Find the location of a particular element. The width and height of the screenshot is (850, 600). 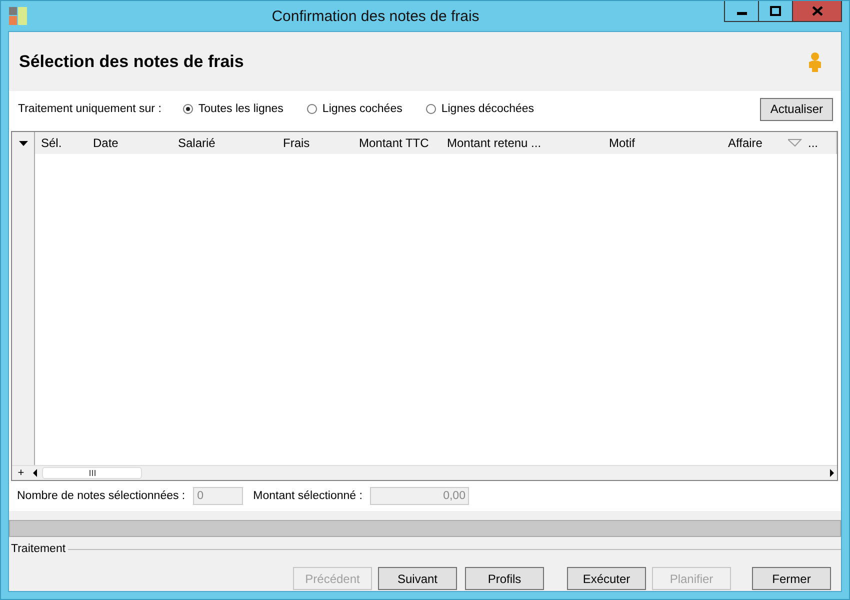

person-icon is located at coordinates (815, 62).